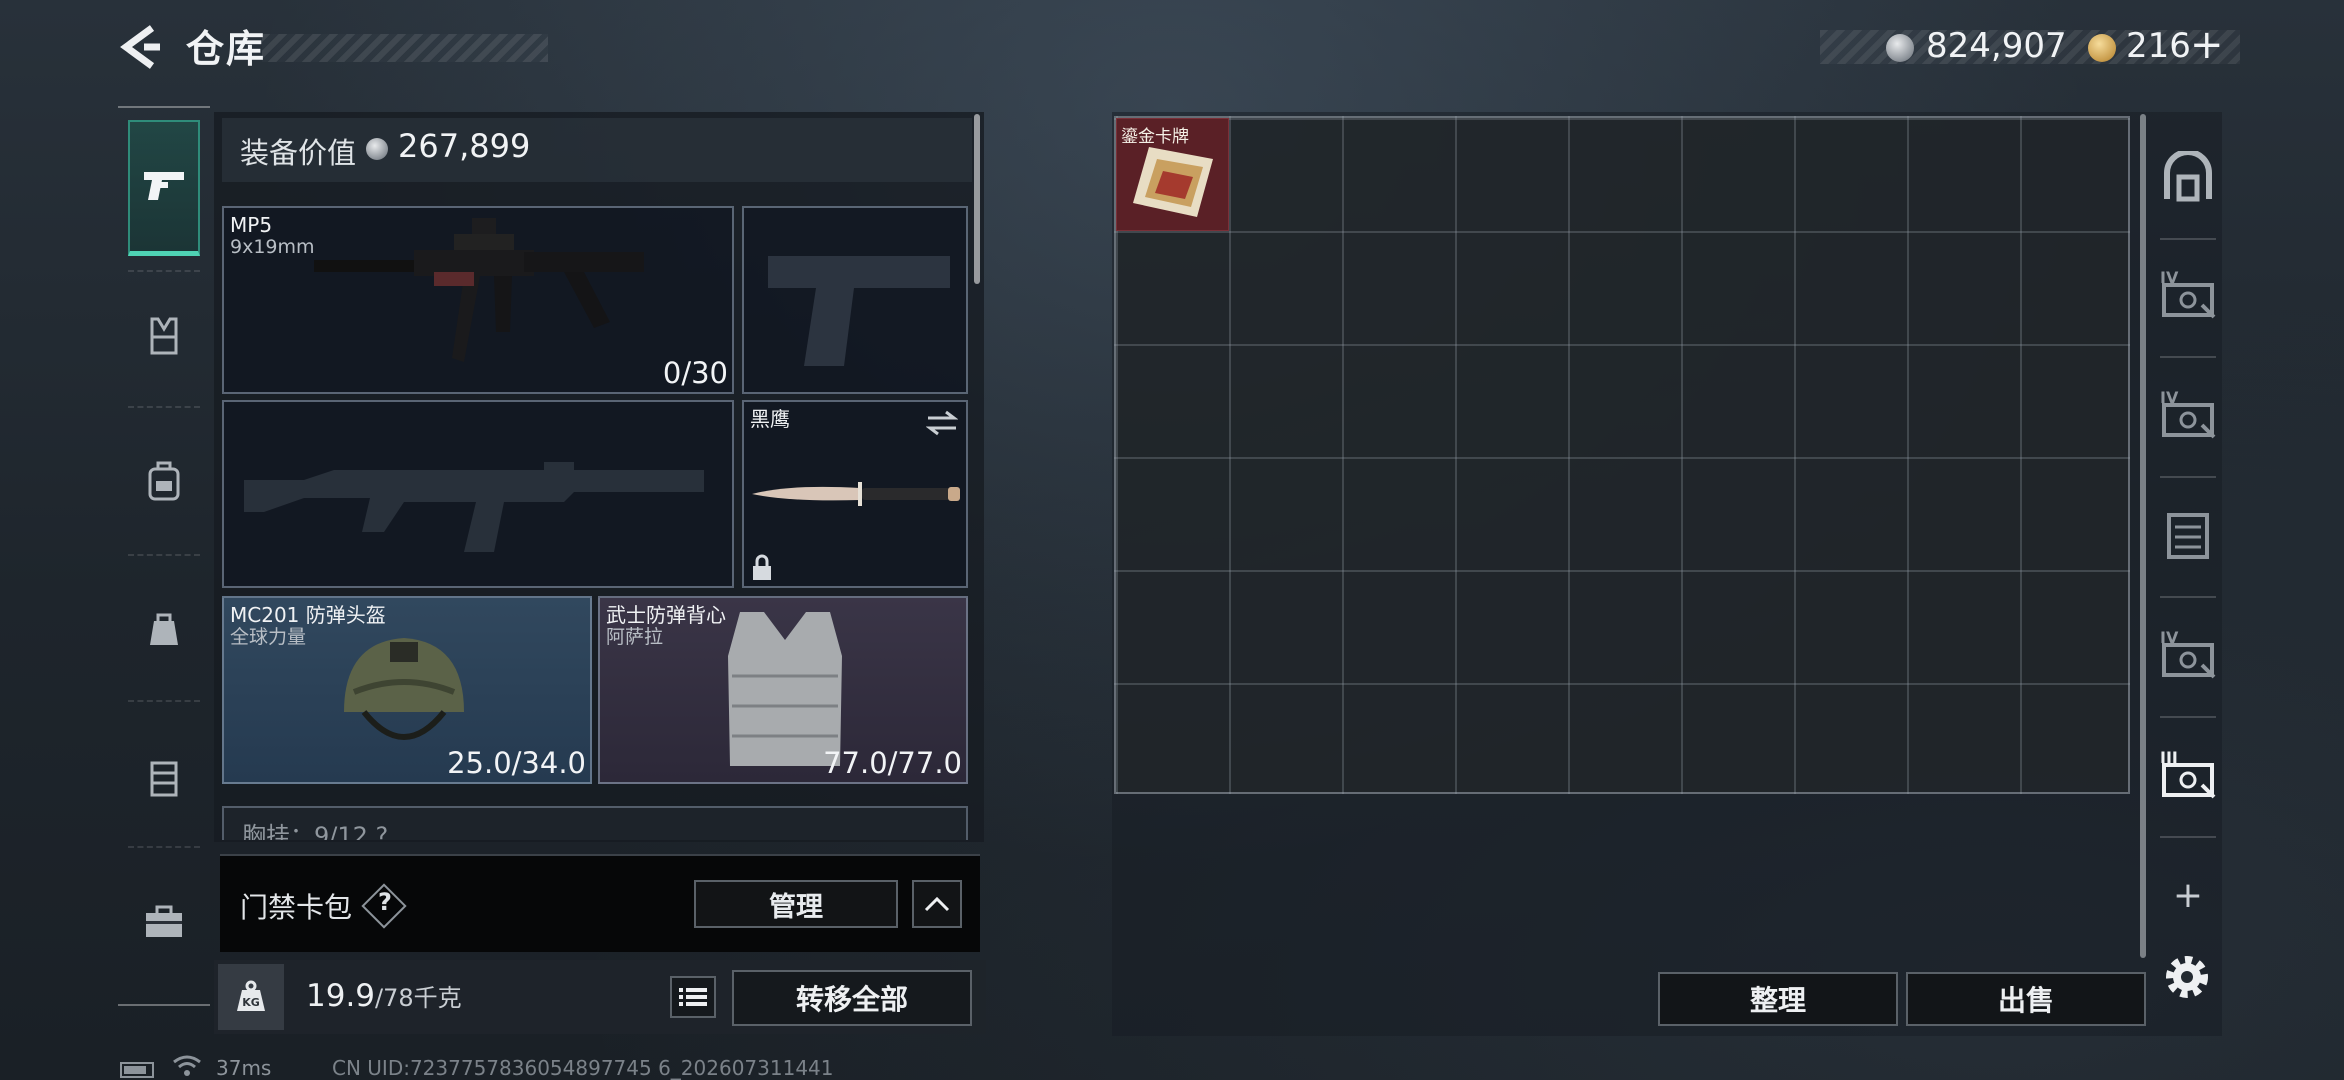 The width and height of the screenshot is (2344, 1080). What do you see at coordinates (770, 419) in the screenshot?
I see `melee-name: 黑鹰` at bounding box center [770, 419].